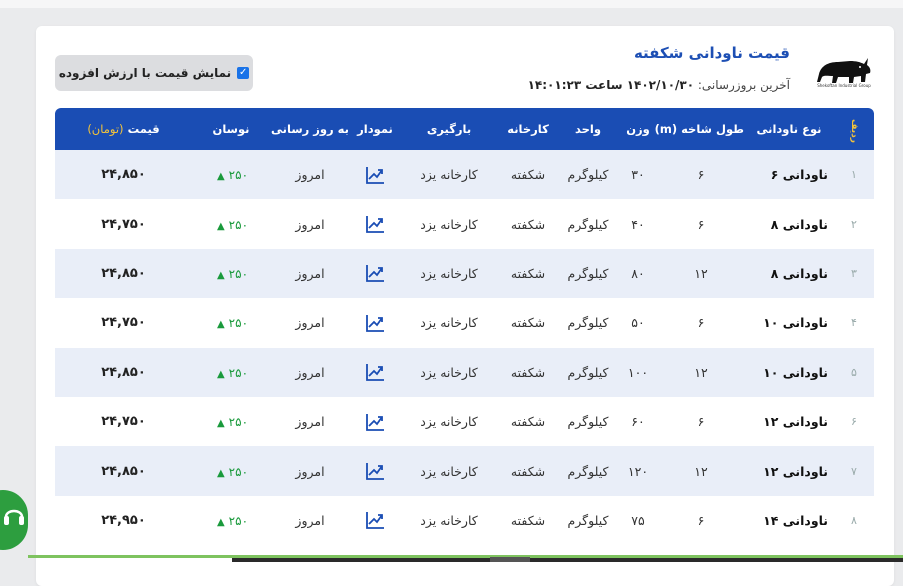 The image size is (903, 586). Describe the element at coordinates (510, 559) in the screenshot. I see `bottom-bar-handle` at that location.